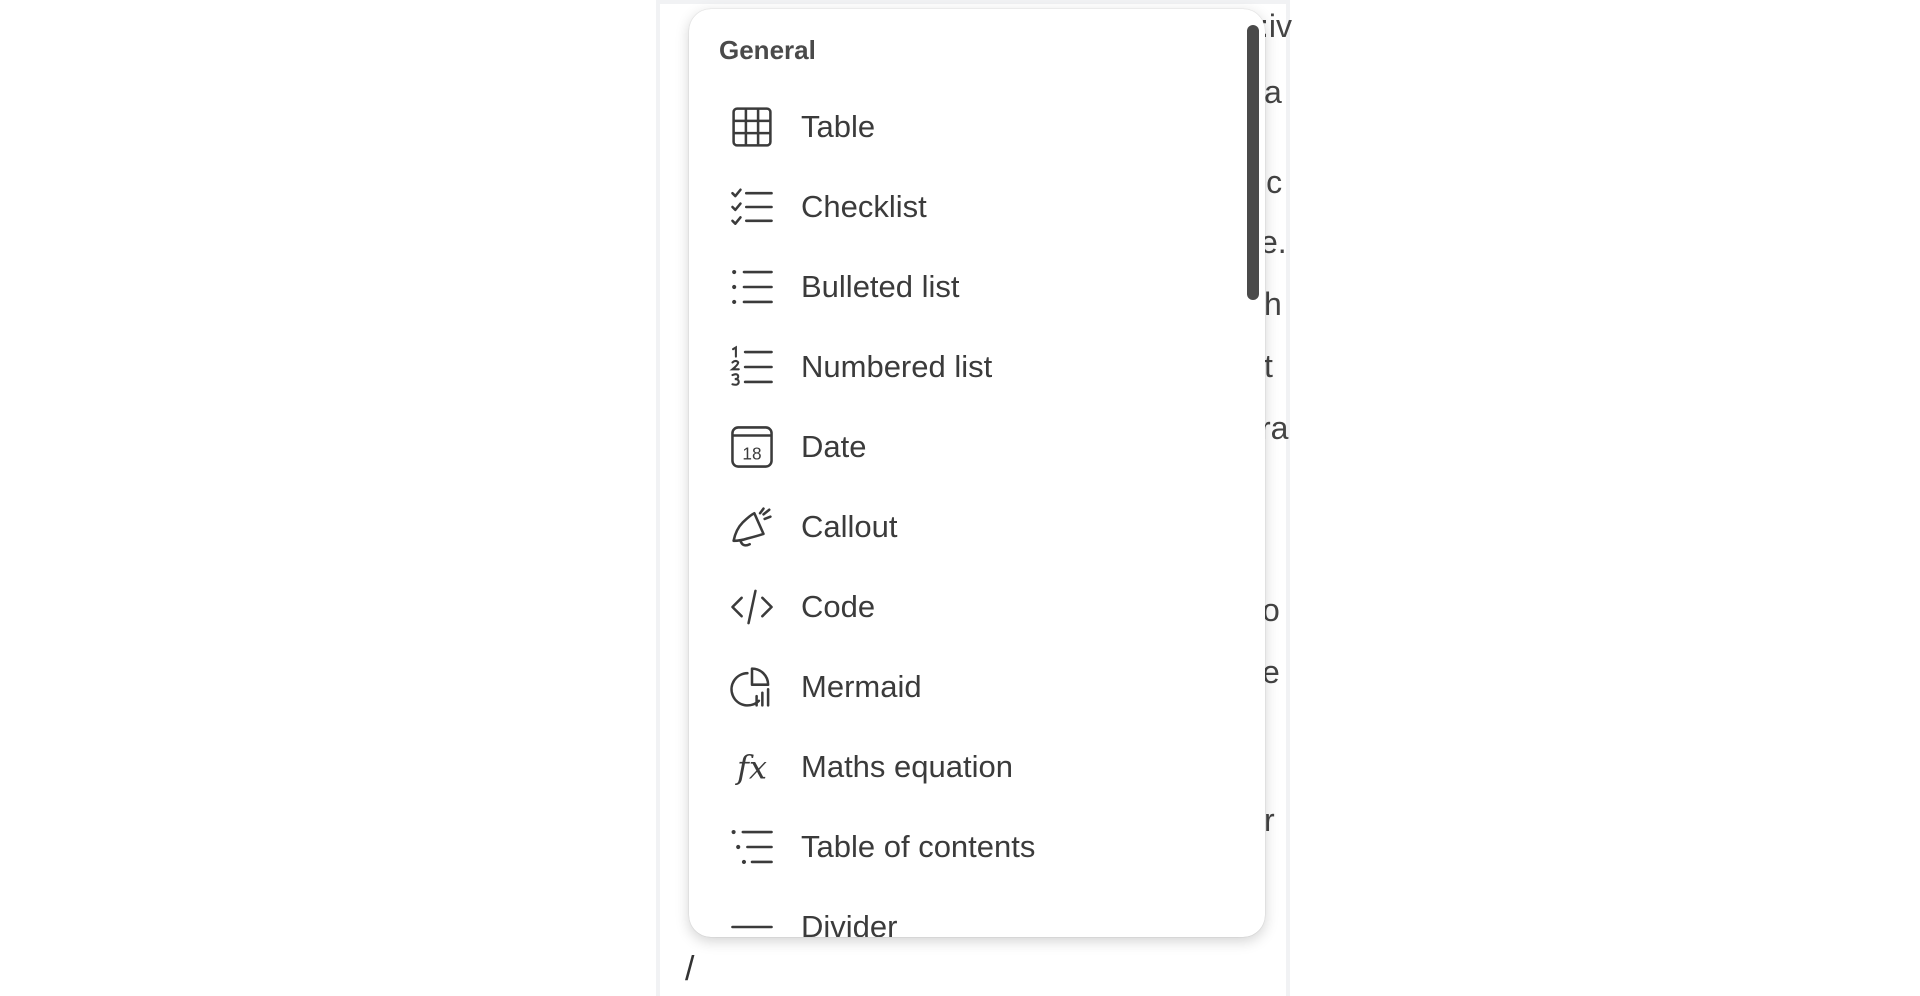 The image size is (1920, 996). Describe the element at coordinates (969, 447) in the screenshot. I see `menu-item-date: 18 Date` at that location.